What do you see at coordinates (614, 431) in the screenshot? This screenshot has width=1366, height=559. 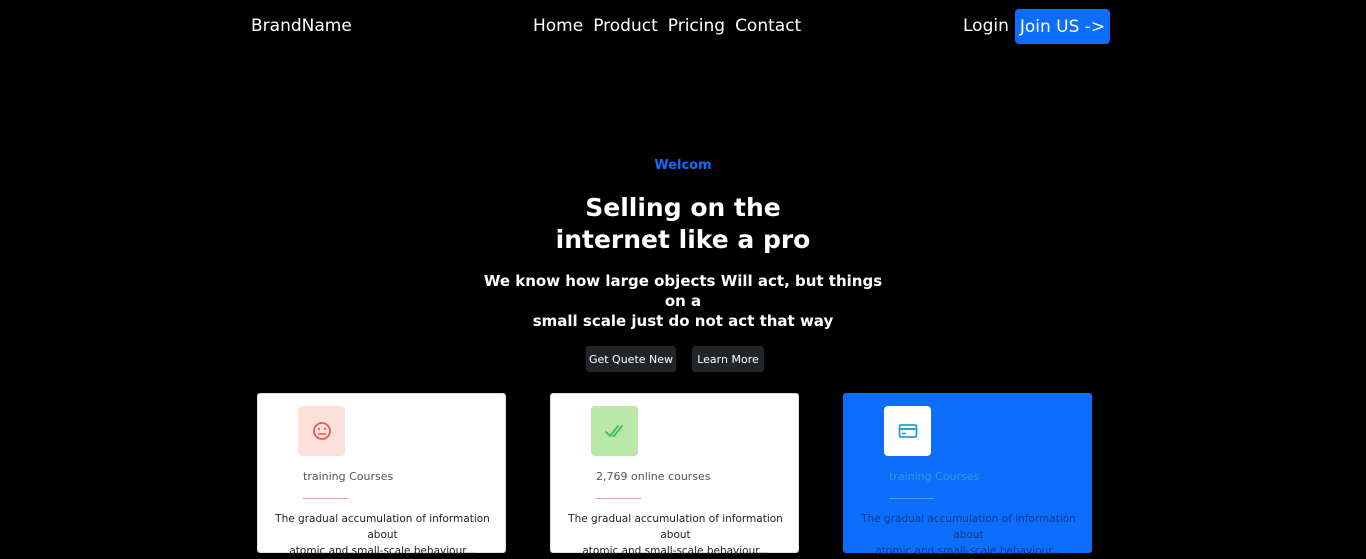 I see `double-check-icon` at bounding box center [614, 431].